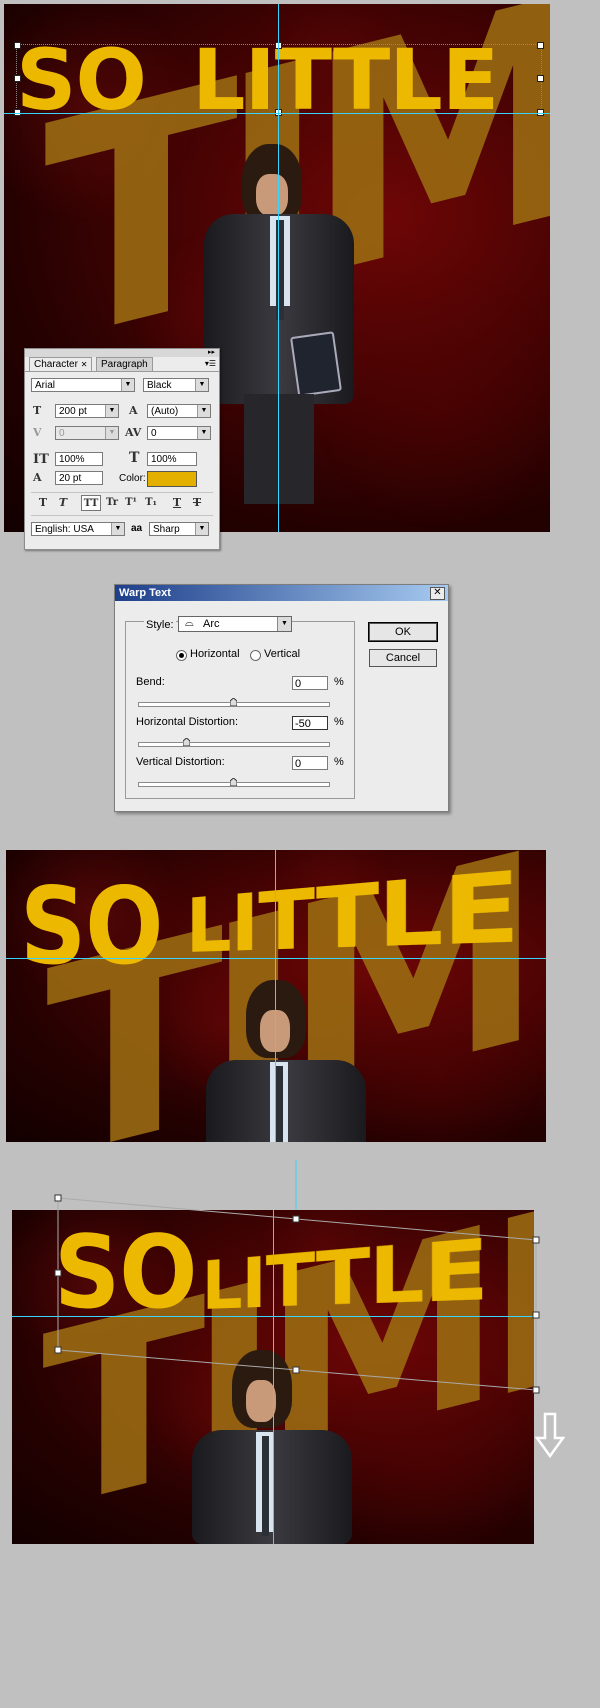 The width and height of the screenshot is (600, 1708). What do you see at coordinates (134, 458) in the screenshot?
I see `horizontal-scale-icon: T` at bounding box center [134, 458].